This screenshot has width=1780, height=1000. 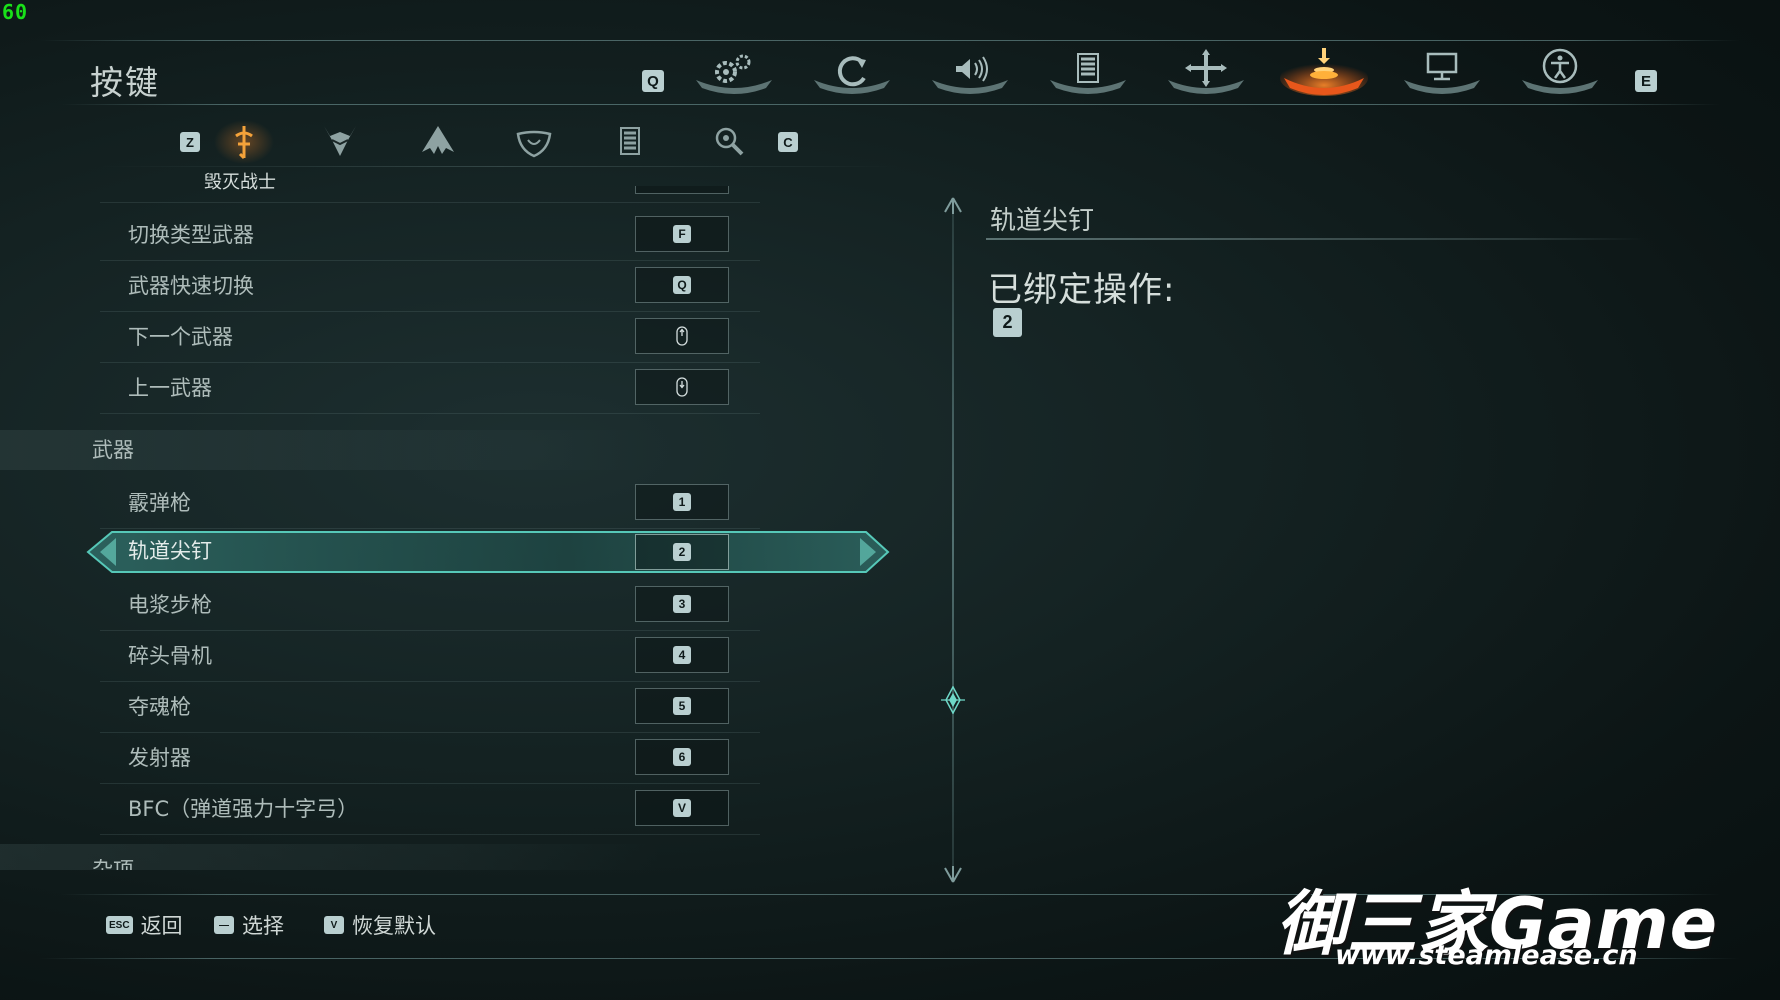 I want to click on demon-helmet-icon, so click(x=340, y=141).